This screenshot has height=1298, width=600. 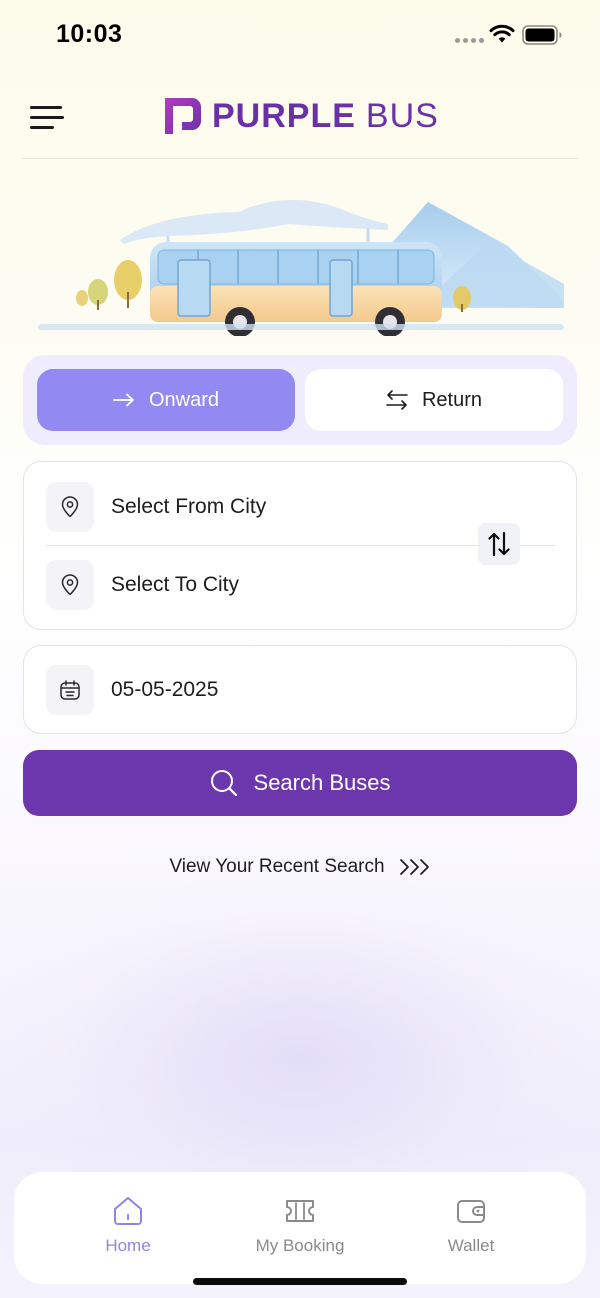 I want to click on app-logo: PURPLE BUS, so click(x=300, y=116).